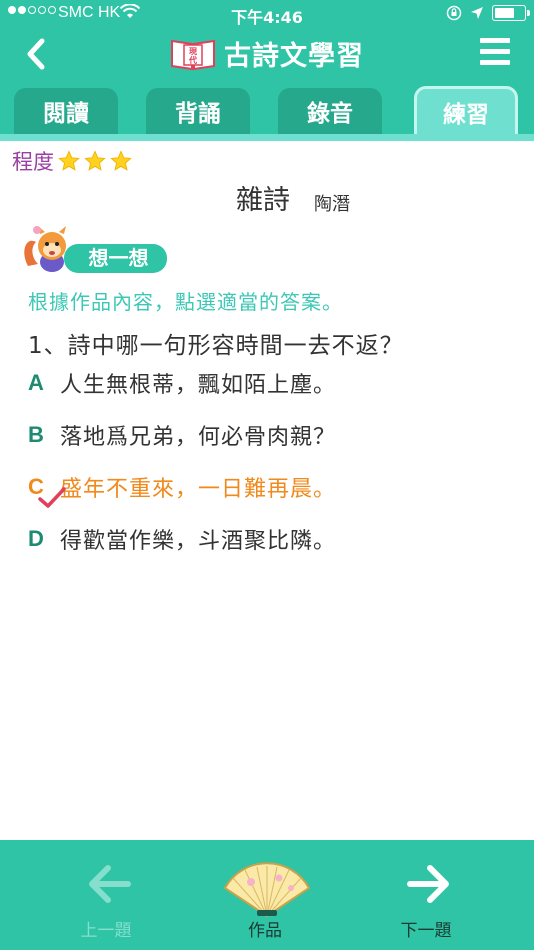 The height and width of the screenshot is (950, 534). I want to click on app-header: SMC HK 下午4:46 現 代 古詩文學習 閱讀 背誦 錄音 練習, so click(267, 70).